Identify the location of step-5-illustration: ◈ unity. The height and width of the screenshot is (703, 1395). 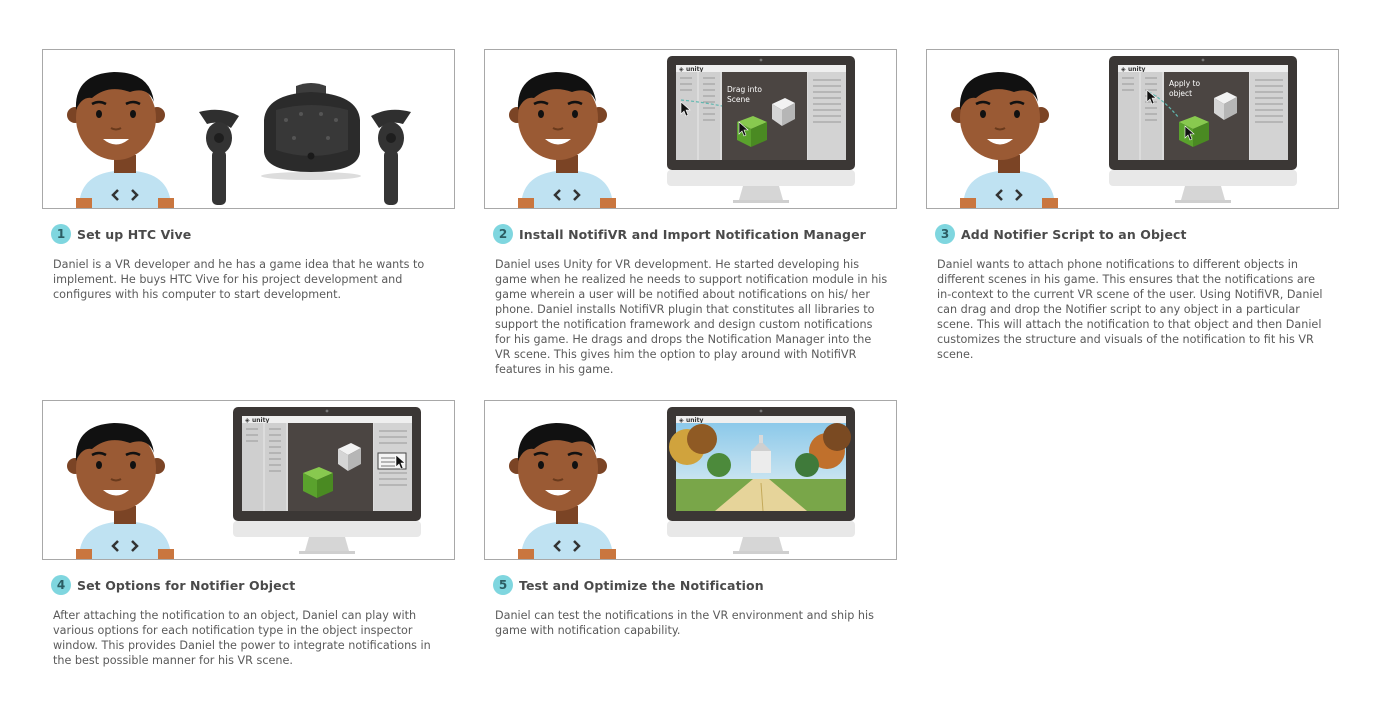
(690, 480).